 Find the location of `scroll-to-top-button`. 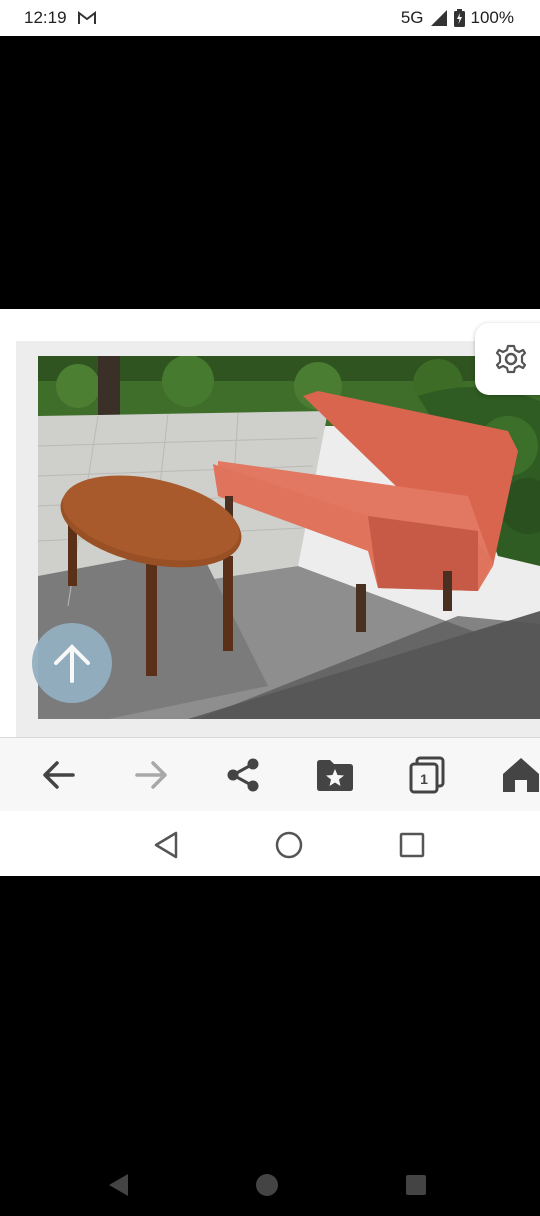

scroll-to-top-button is located at coordinates (72, 663).